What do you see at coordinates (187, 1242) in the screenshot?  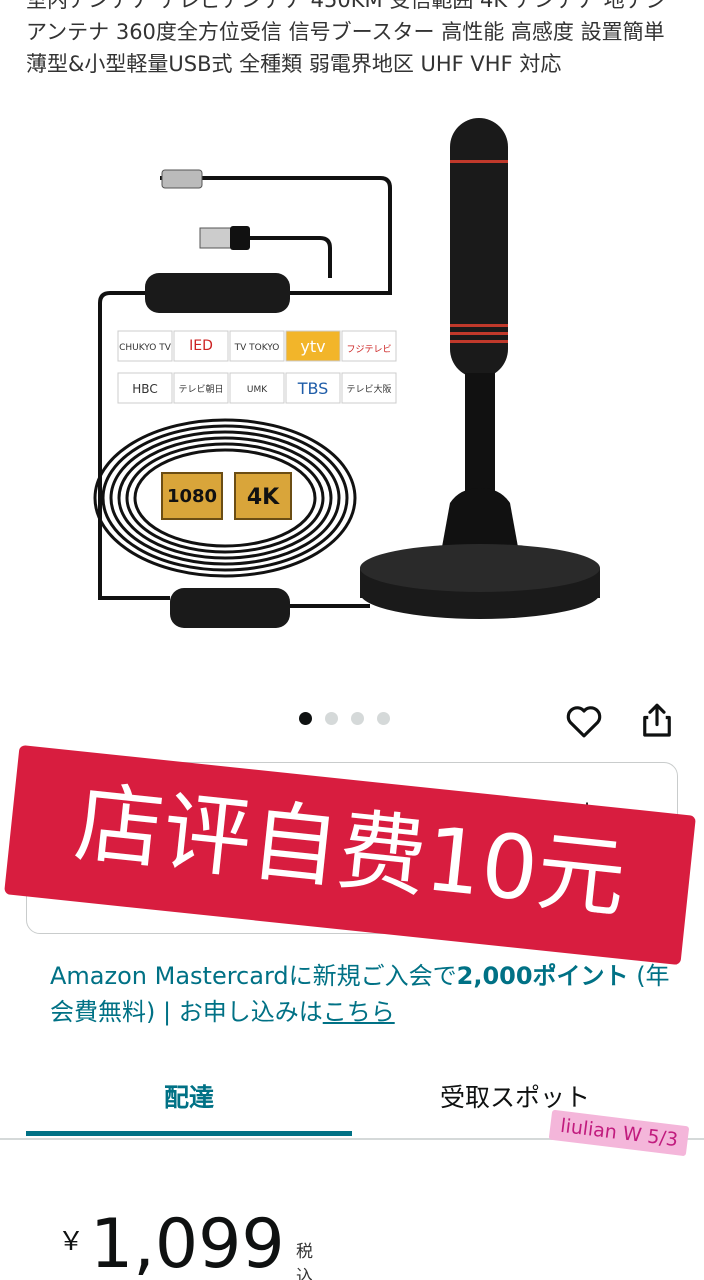 I see `price-value: 1,099` at bounding box center [187, 1242].